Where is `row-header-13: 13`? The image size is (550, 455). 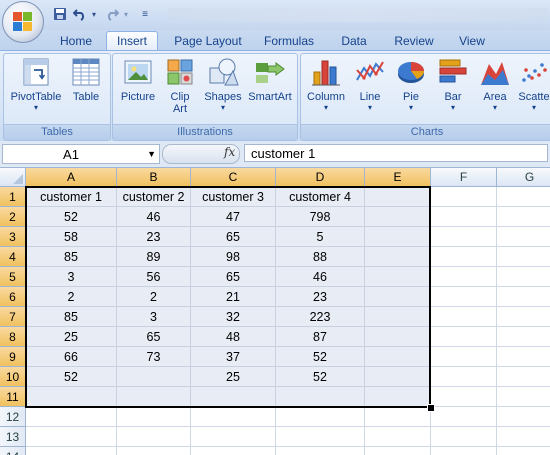
row-header-13: 13 is located at coordinates (13, 437).